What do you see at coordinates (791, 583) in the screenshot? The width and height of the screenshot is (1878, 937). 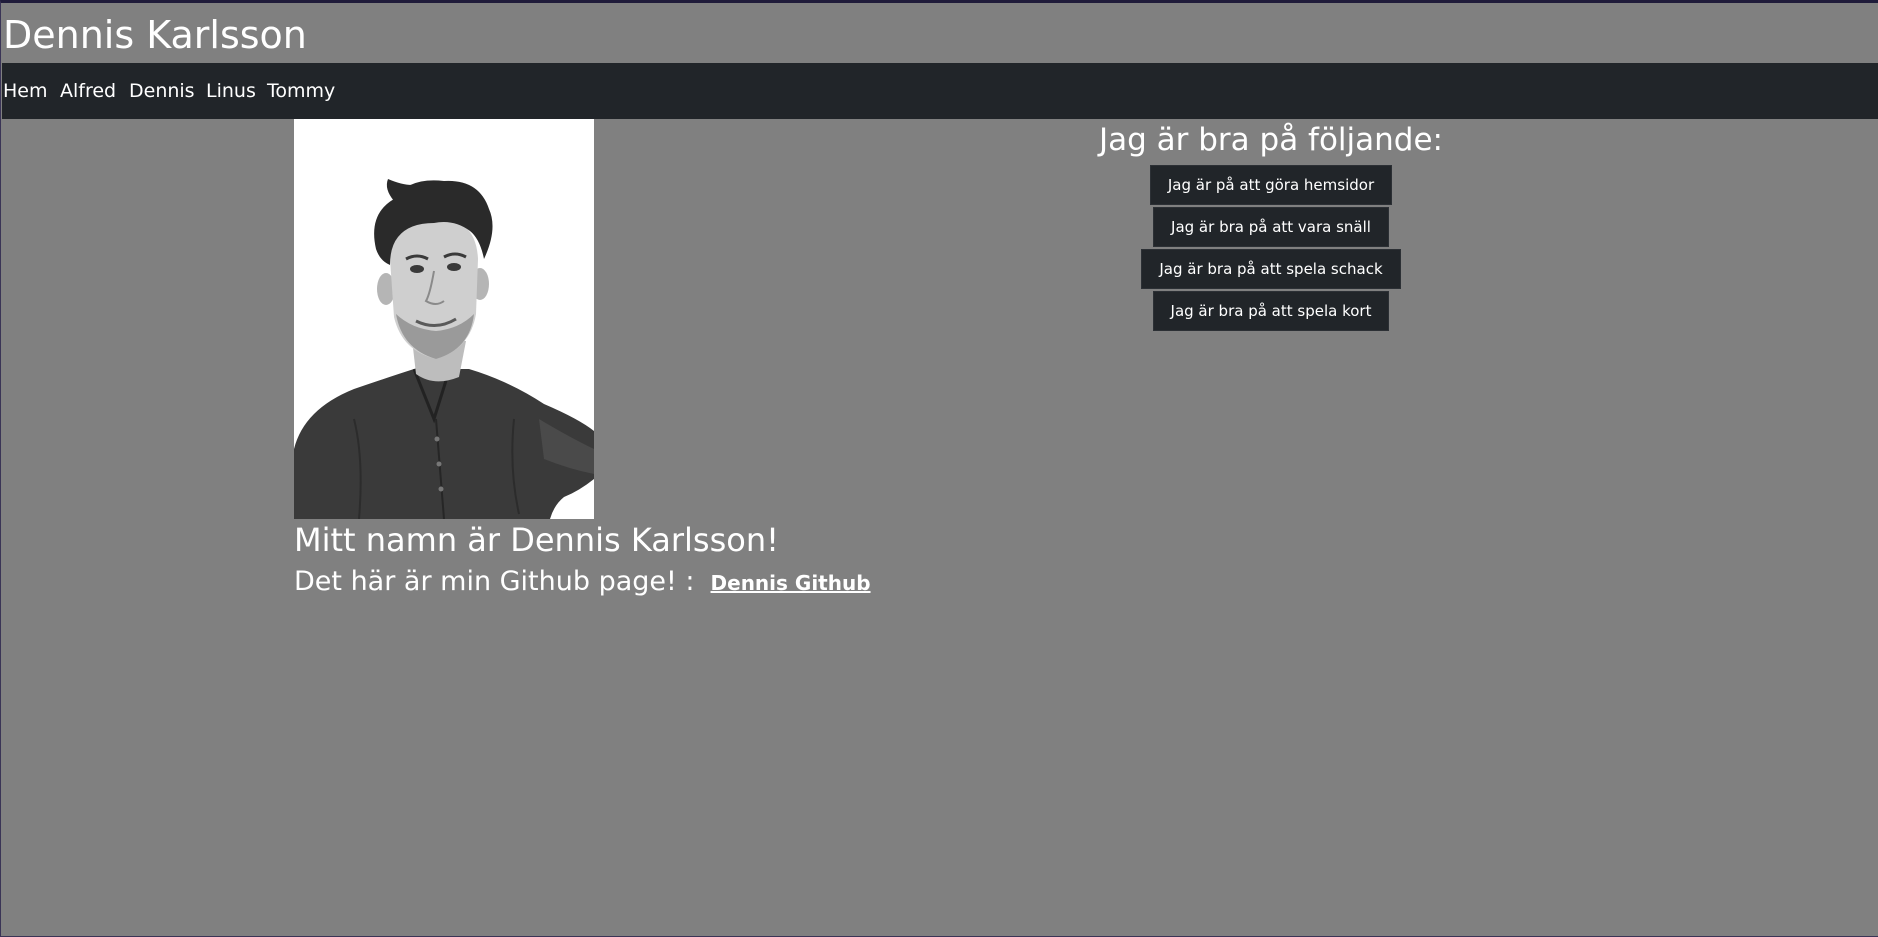 I see `github-link: Dennis Github` at bounding box center [791, 583].